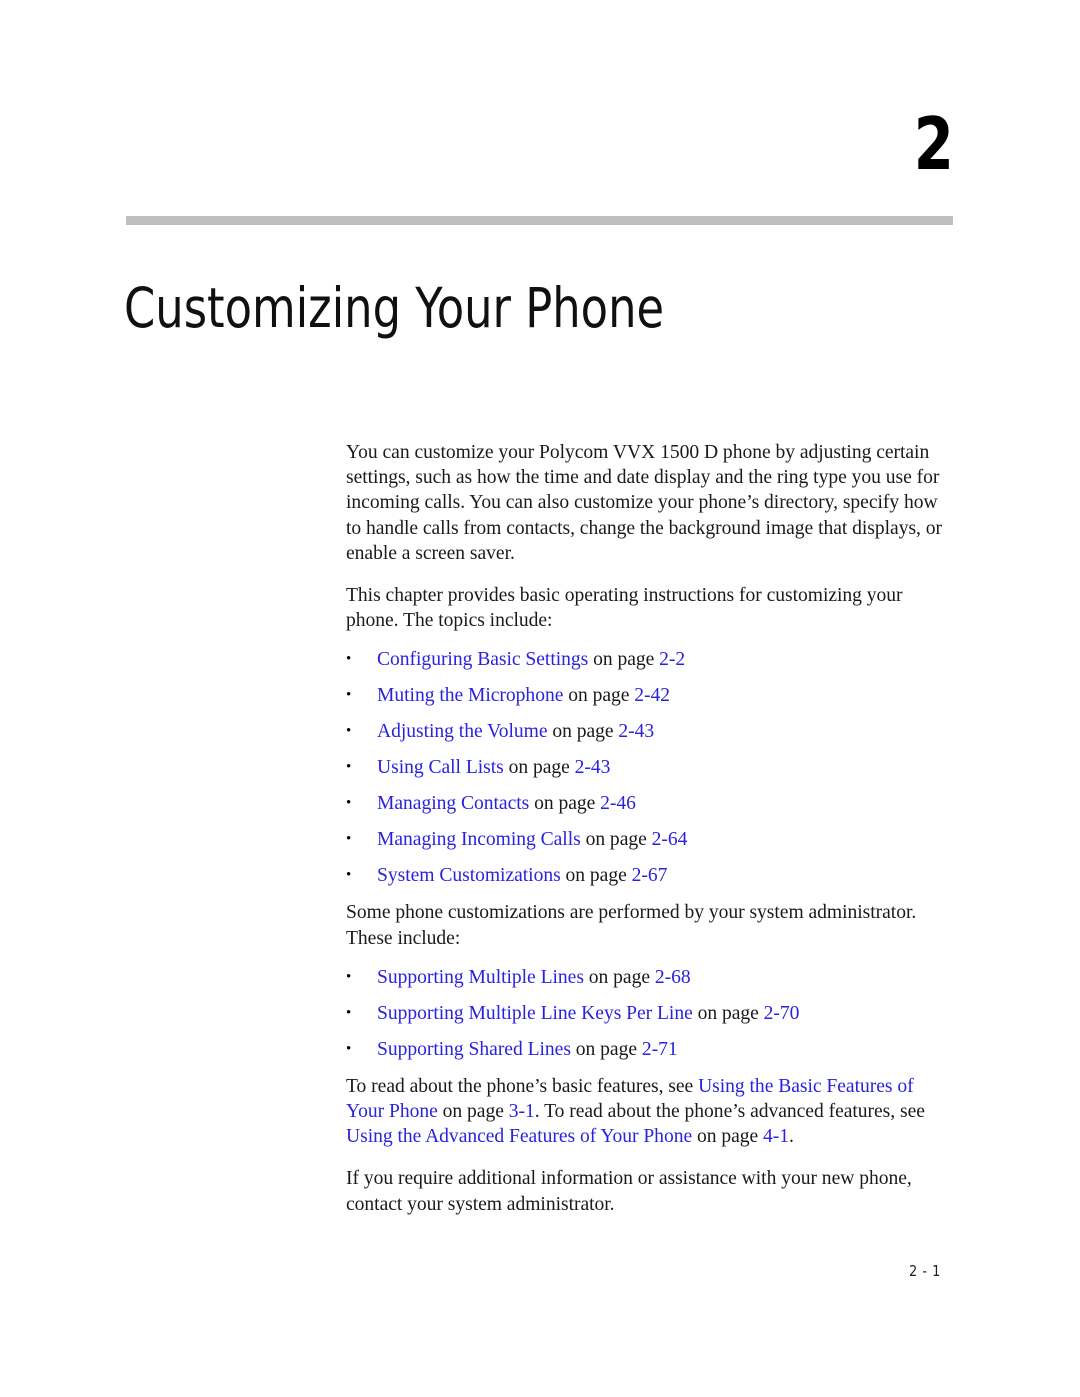 The width and height of the screenshot is (1080, 1397). I want to click on topic-page: 2-68, so click(673, 977).